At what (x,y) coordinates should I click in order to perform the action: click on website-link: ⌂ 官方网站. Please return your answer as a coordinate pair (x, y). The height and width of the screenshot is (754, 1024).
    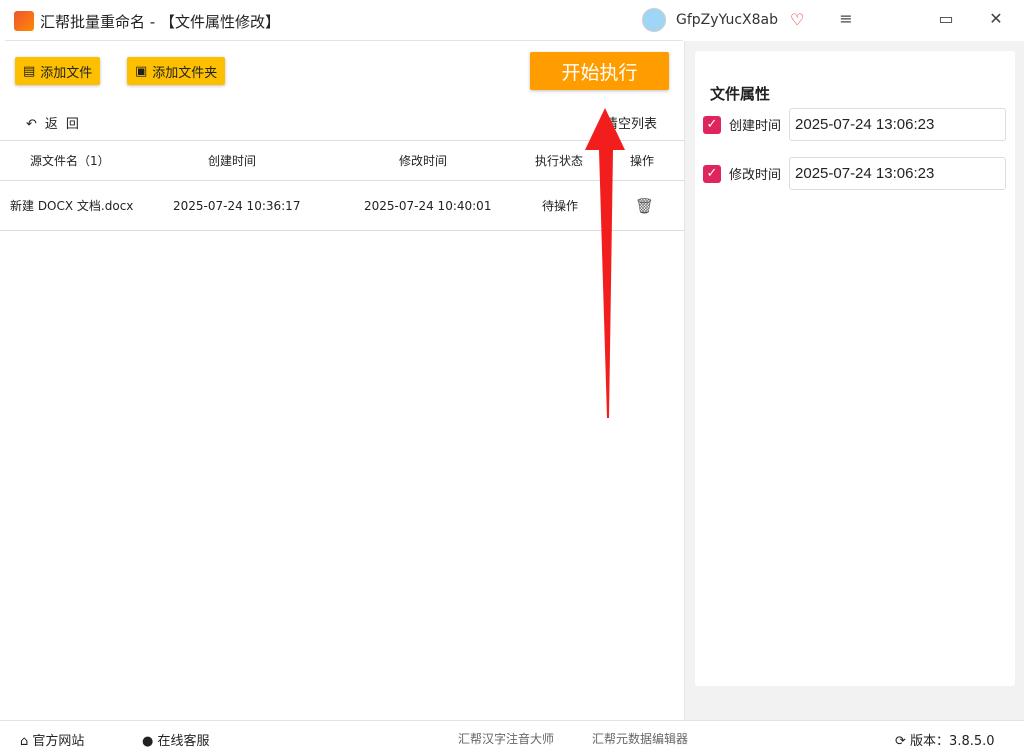
    Looking at the image, I should click on (52, 739).